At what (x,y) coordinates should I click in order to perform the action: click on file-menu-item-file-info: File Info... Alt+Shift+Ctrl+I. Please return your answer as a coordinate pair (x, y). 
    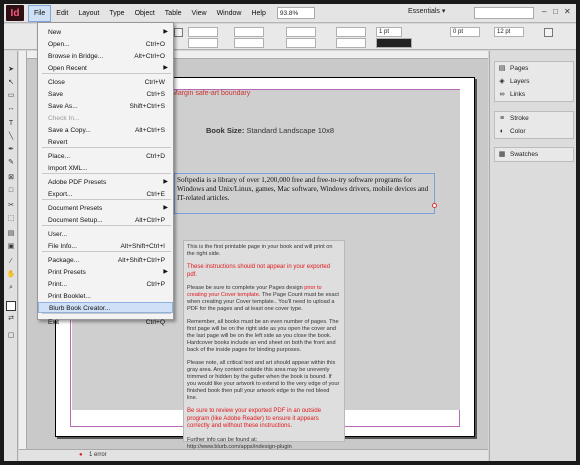
    Looking at the image, I should click on (105, 246).